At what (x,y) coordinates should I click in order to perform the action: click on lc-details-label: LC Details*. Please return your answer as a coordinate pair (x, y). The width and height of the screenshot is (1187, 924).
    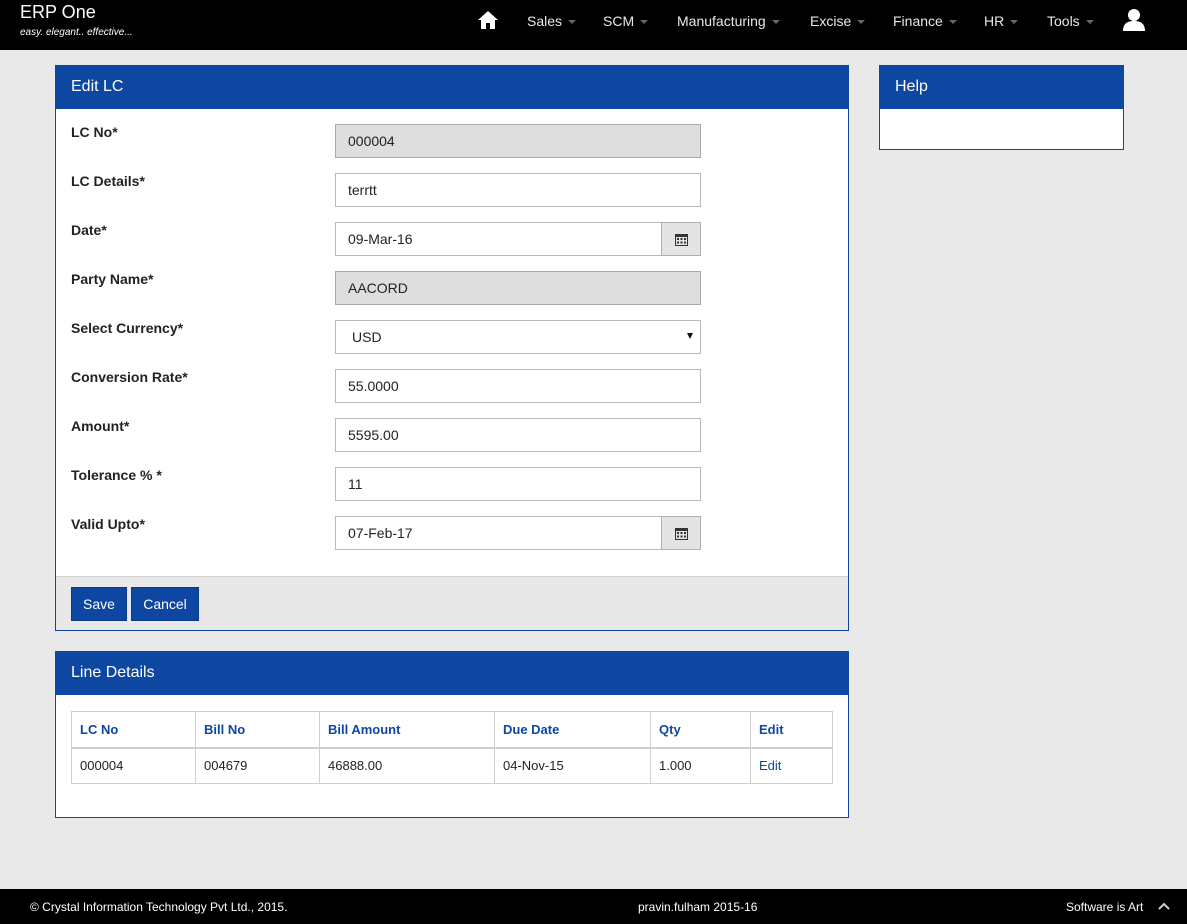
    Looking at the image, I should click on (108, 181).